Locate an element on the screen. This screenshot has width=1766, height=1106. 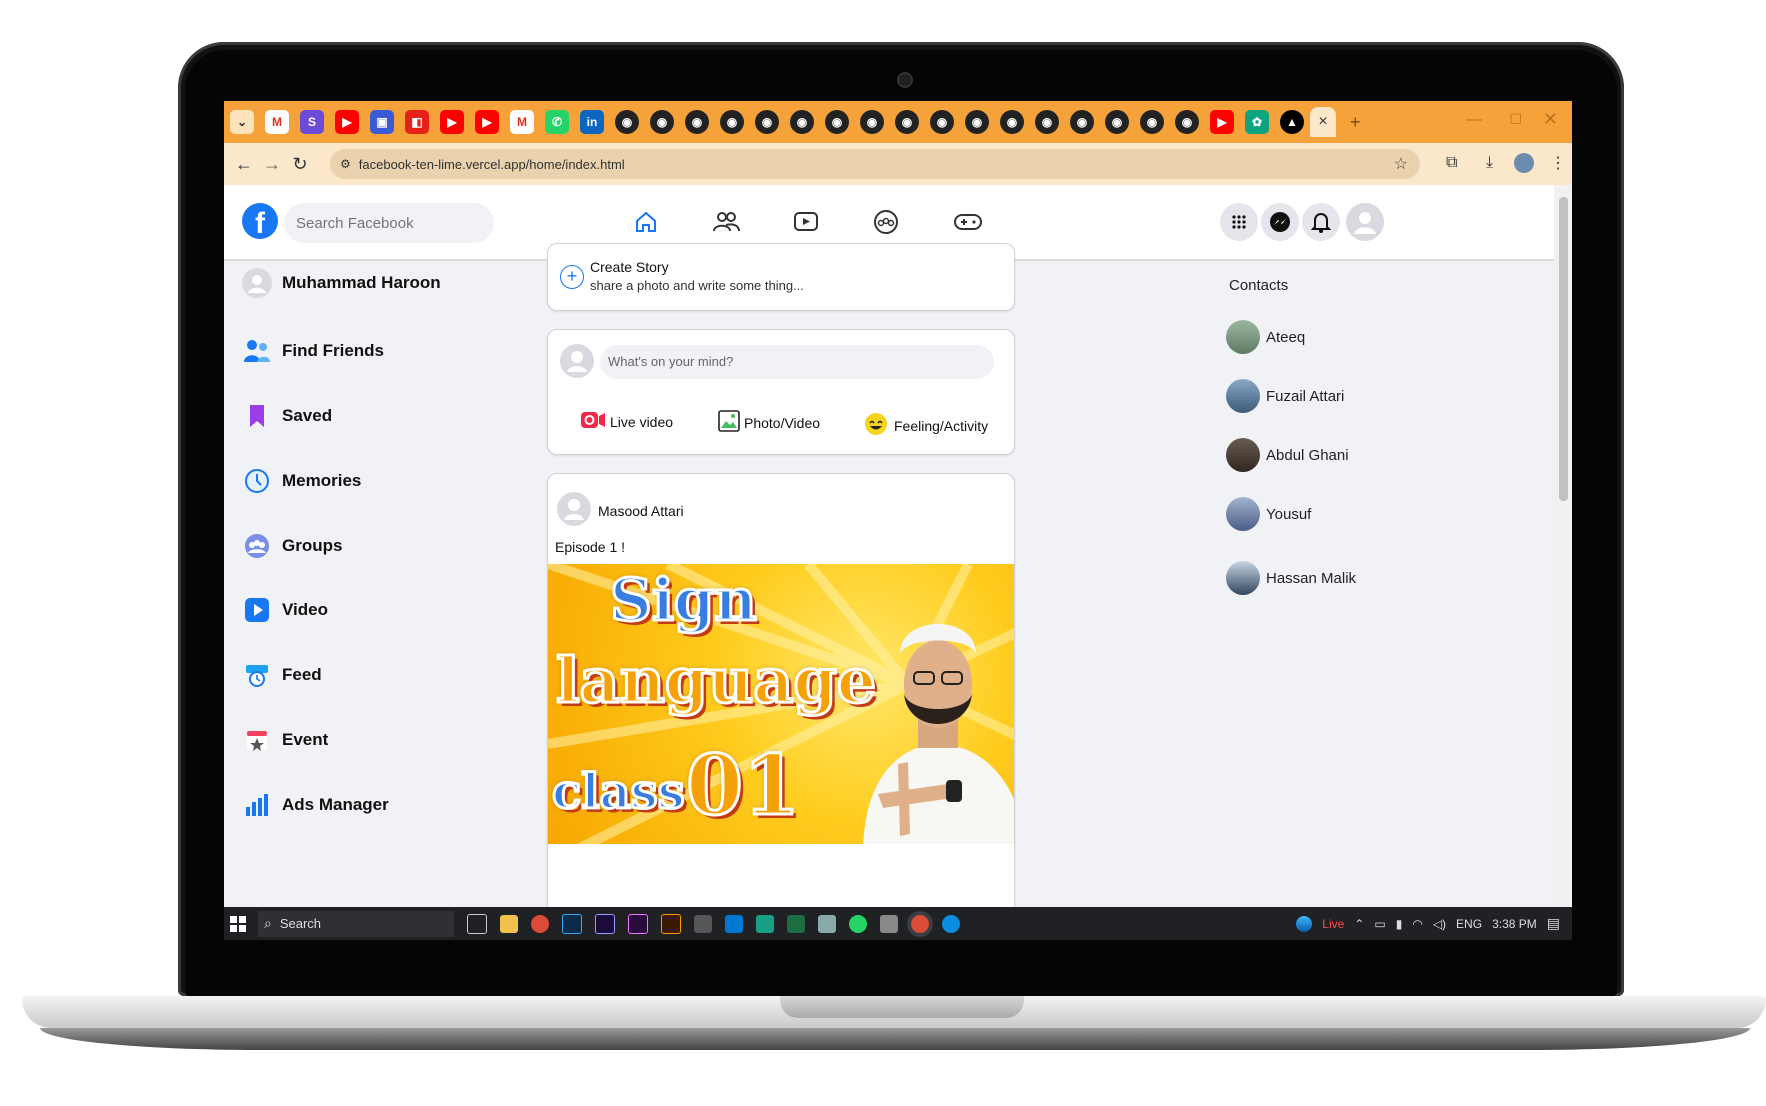
chrome-active-icon is located at coordinates (920, 923).